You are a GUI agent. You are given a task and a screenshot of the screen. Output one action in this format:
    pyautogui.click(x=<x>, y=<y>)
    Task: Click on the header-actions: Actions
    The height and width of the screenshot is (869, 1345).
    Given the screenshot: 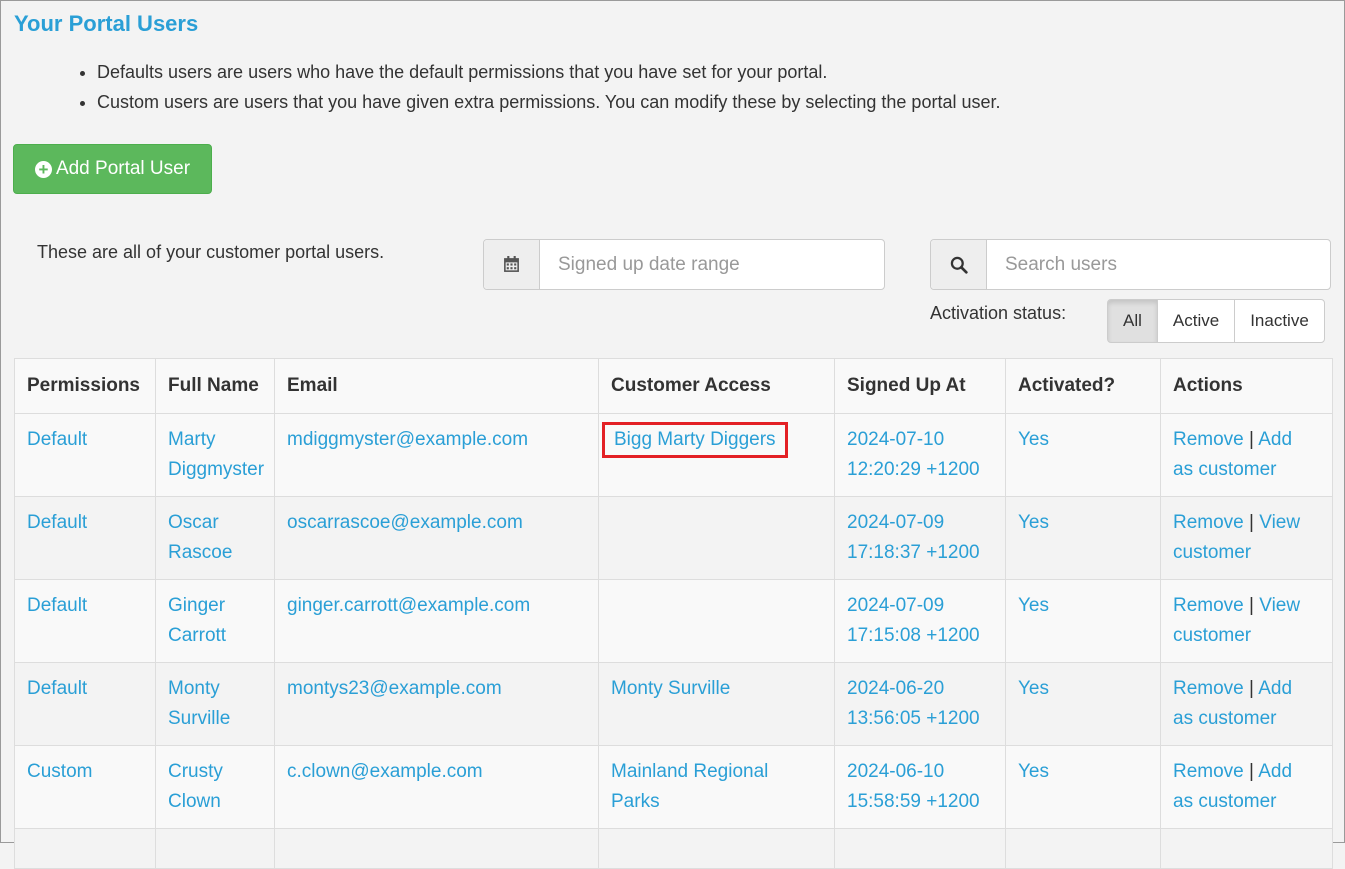 What is the action you would take?
    pyautogui.click(x=1246, y=386)
    